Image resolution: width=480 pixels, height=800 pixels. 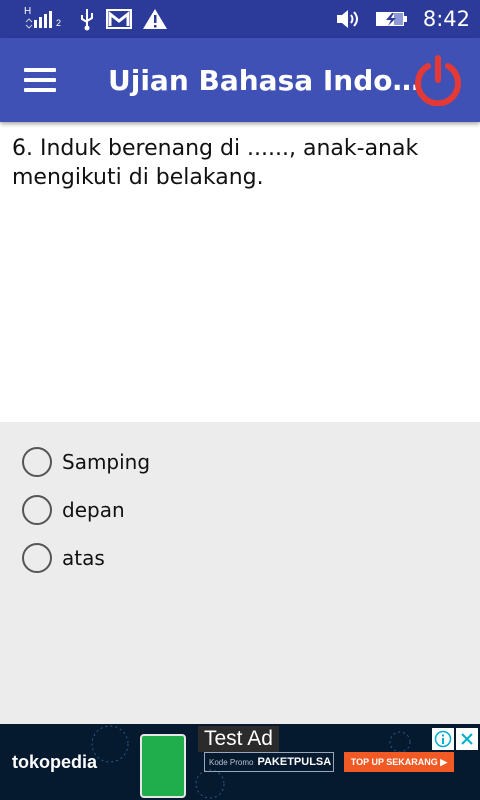 What do you see at coordinates (106, 462) in the screenshot?
I see `option-label: Samping` at bounding box center [106, 462].